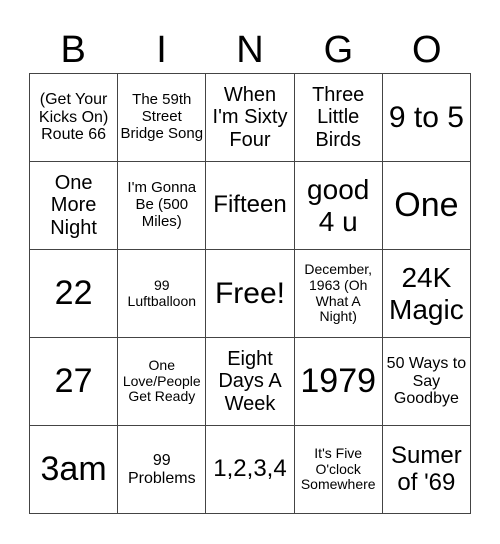 This screenshot has height=544, width=500. I want to click on bingo-cell: It's Five O'clock Somewhere, so click(338, 470).